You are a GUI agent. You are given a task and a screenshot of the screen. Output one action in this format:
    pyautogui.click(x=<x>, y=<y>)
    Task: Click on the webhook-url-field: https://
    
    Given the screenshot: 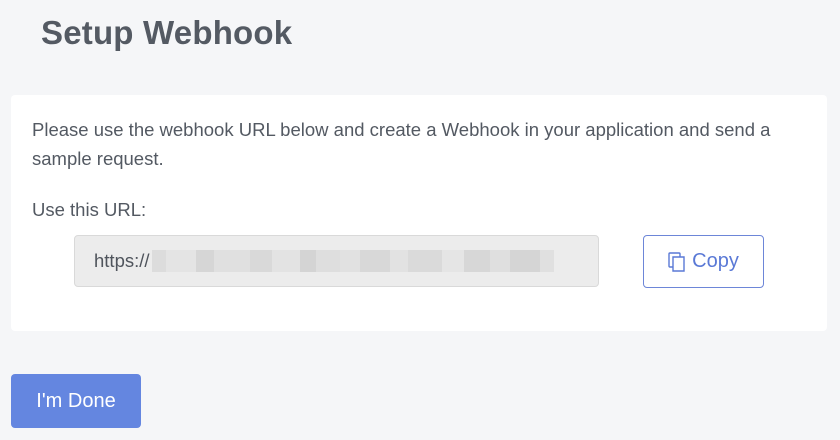 What is the action you would take?
    pyautogui.click(x=336, y=261)
    